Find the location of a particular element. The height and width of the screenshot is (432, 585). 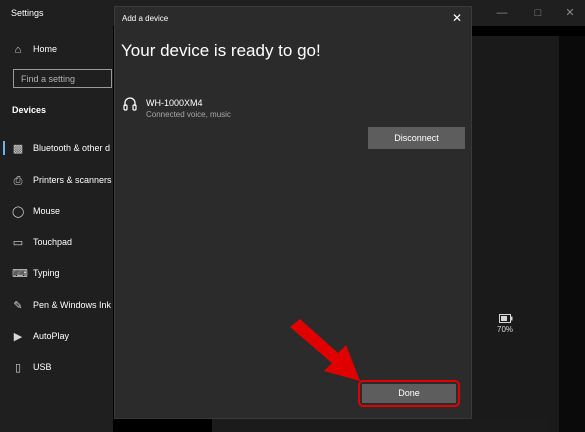

close-window-icon: ✕ is located at coordinates (570, 13).